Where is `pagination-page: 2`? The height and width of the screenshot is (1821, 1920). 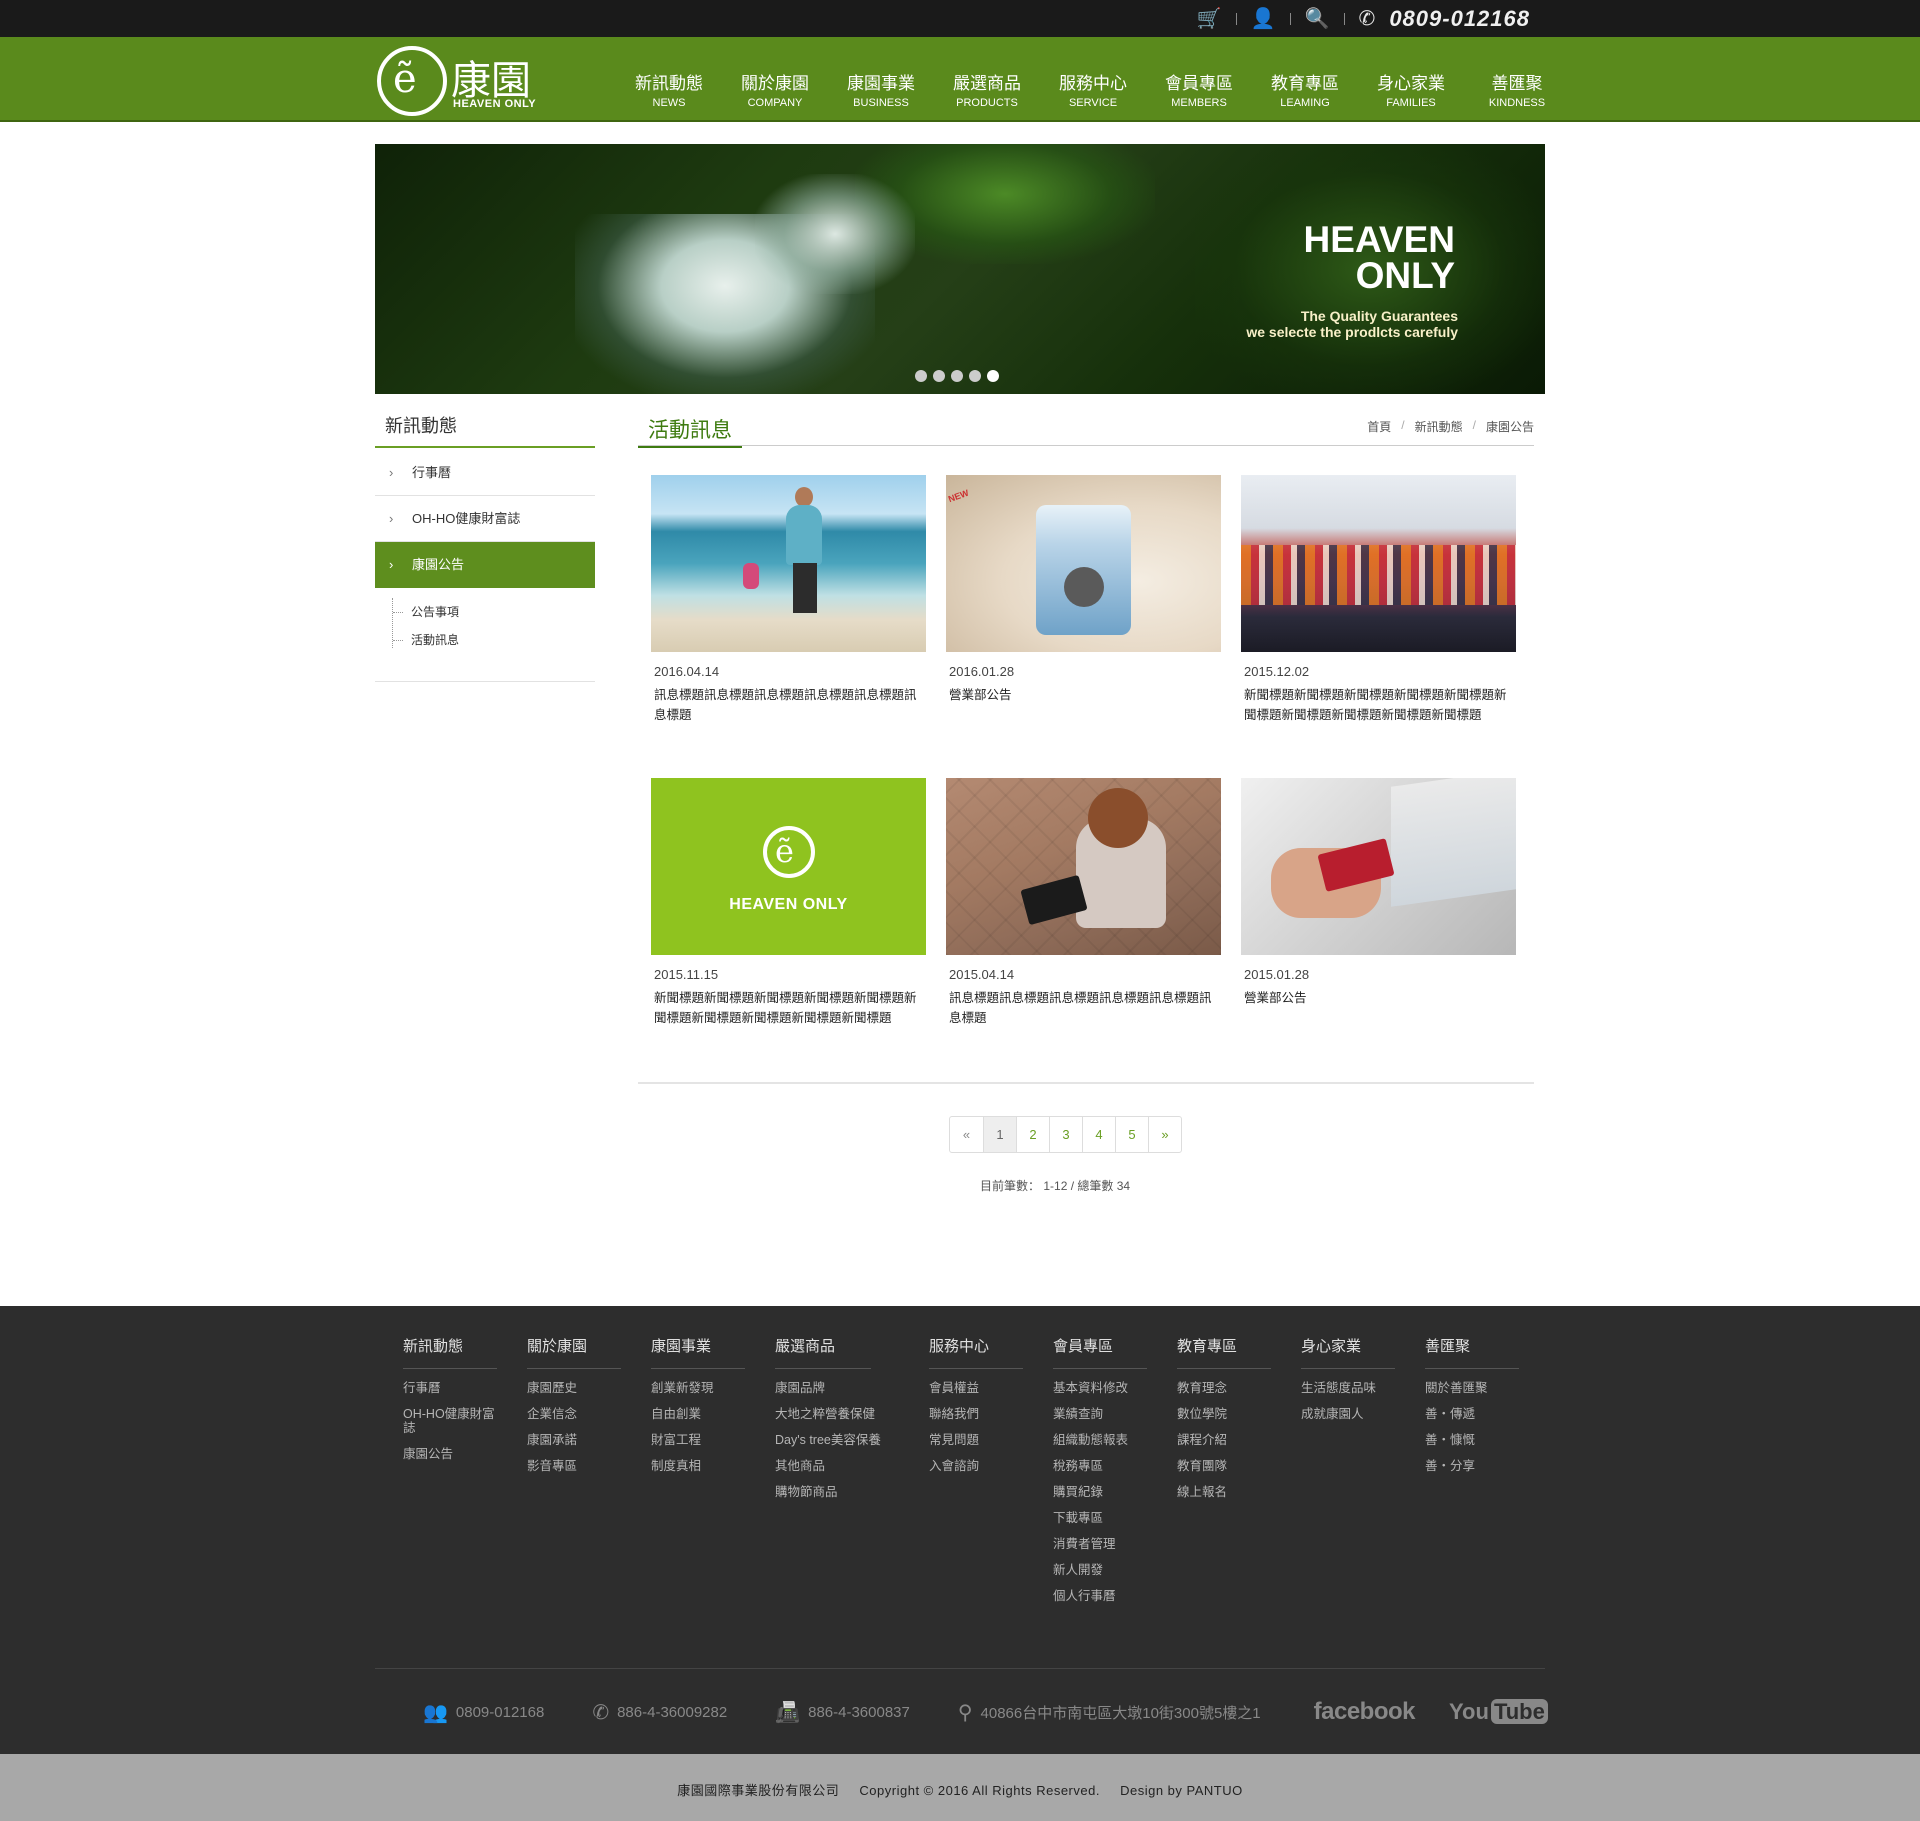 pagination-page: 2 is located at coordinates (1032, 1134).